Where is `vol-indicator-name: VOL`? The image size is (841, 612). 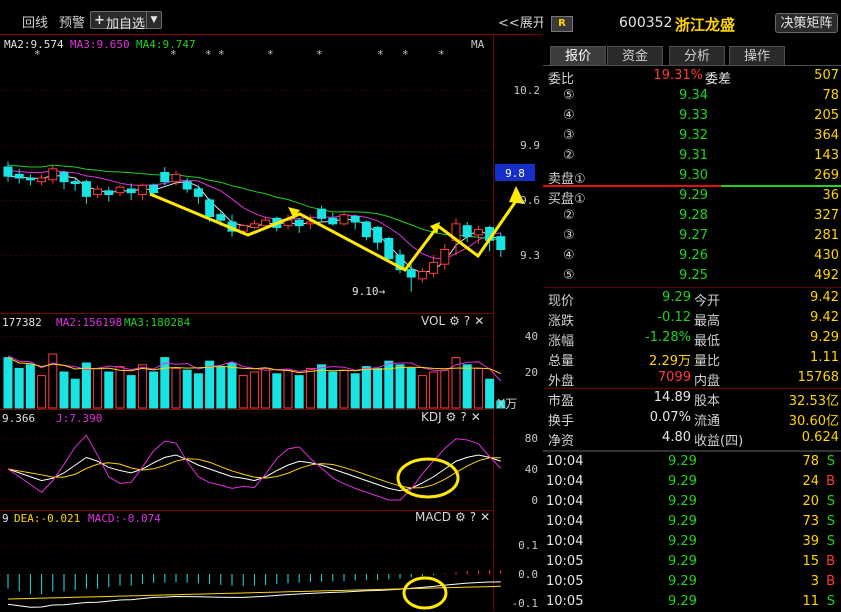 vol-indicator-name: VOL is located at coordinates (433, 321).